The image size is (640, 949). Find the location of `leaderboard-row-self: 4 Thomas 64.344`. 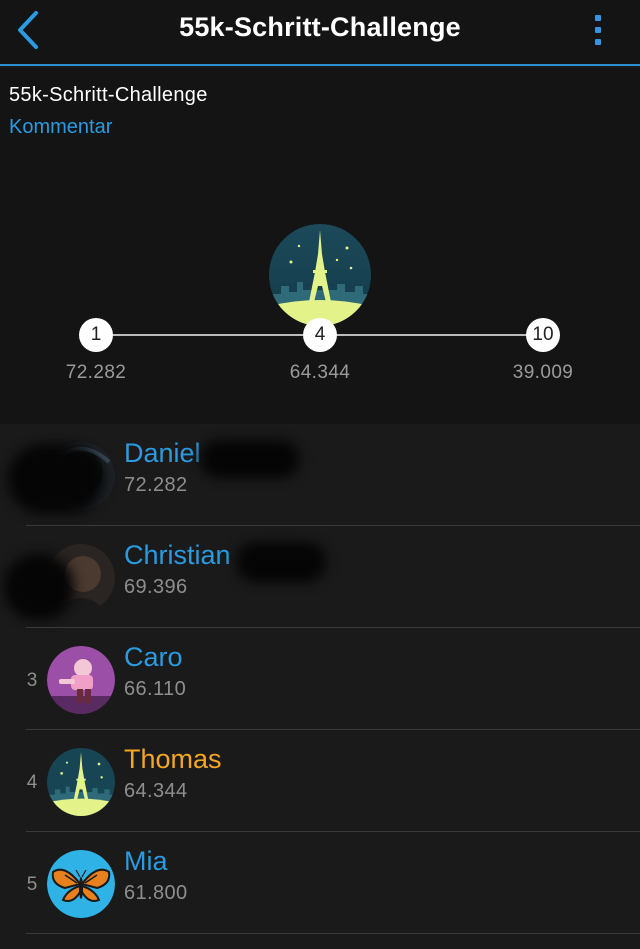

leaderboard-row-self: 4 Thomas 64.344 is located at coordinates (320, 781).